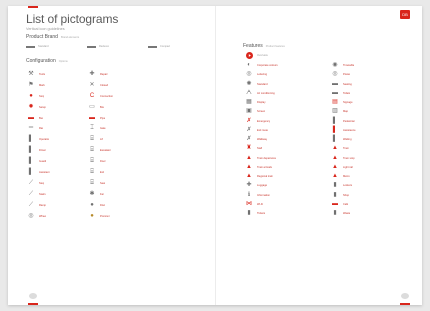  Describe the element at coordinates (54, 194) in the screenshot. I see `pictogram-row: ⟋ Stairs` at that location.